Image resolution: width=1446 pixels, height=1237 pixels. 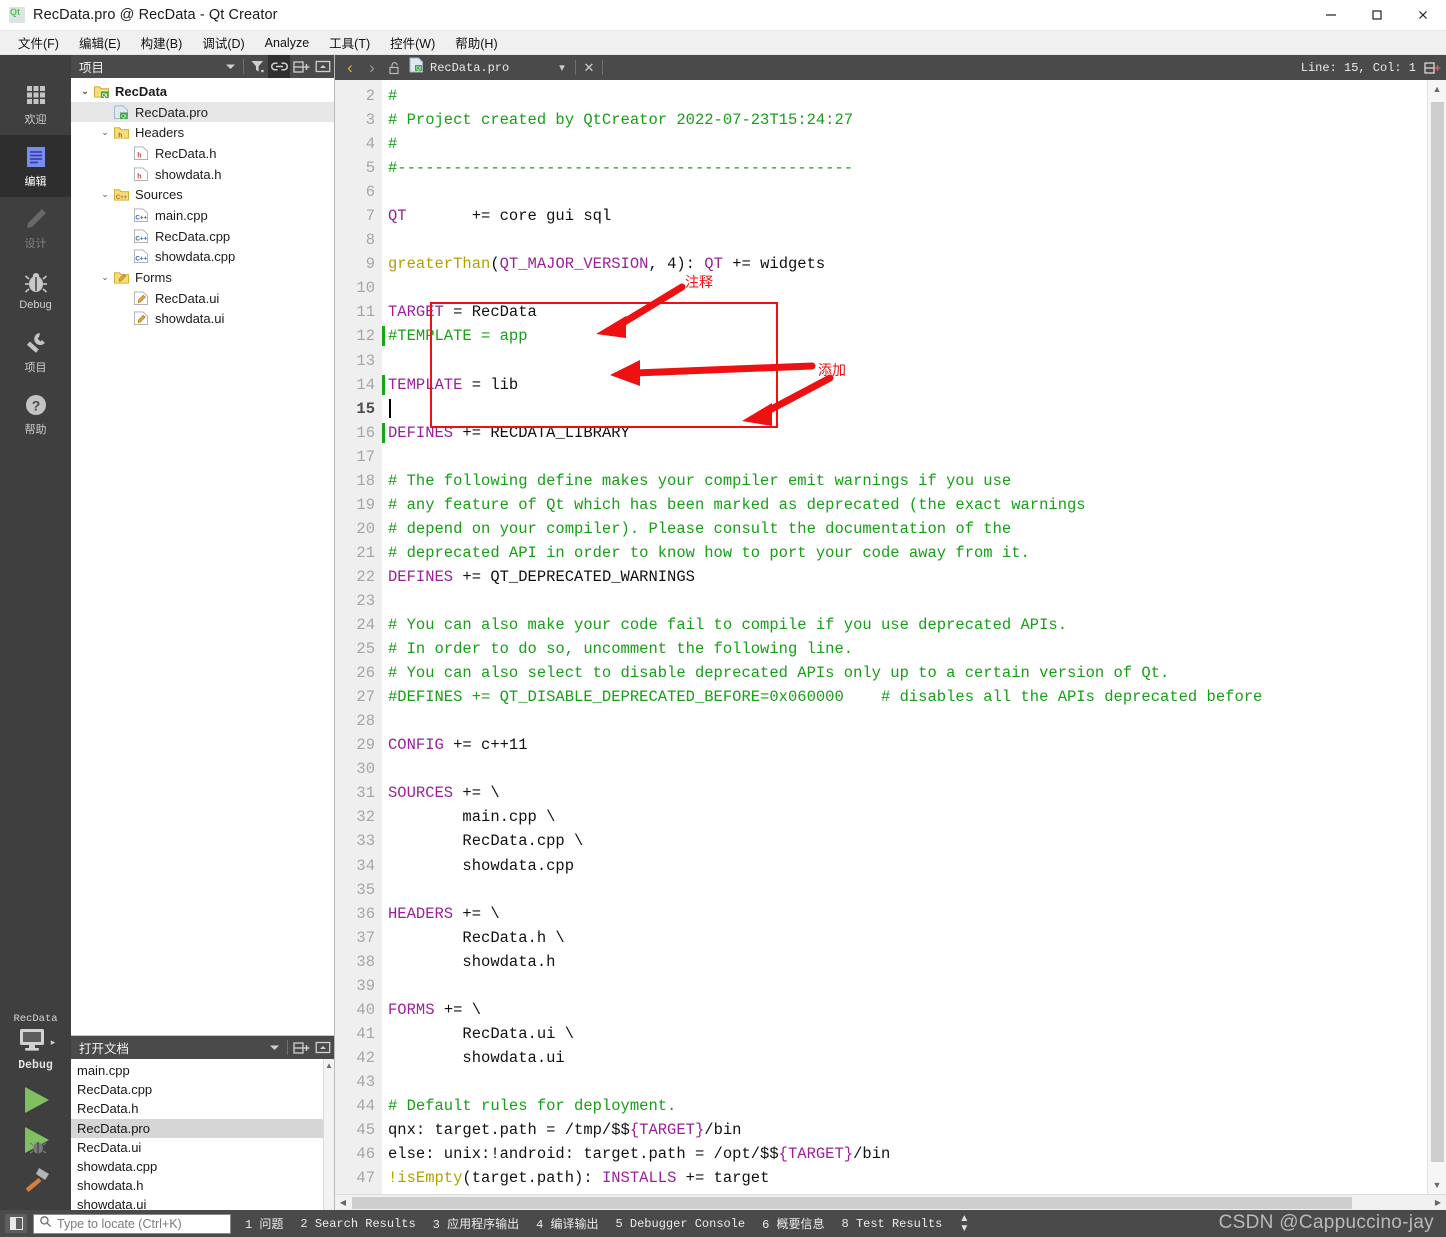 I want to click on tree-item-recdata-h: h RecData.h, so click(x=202, y=153).